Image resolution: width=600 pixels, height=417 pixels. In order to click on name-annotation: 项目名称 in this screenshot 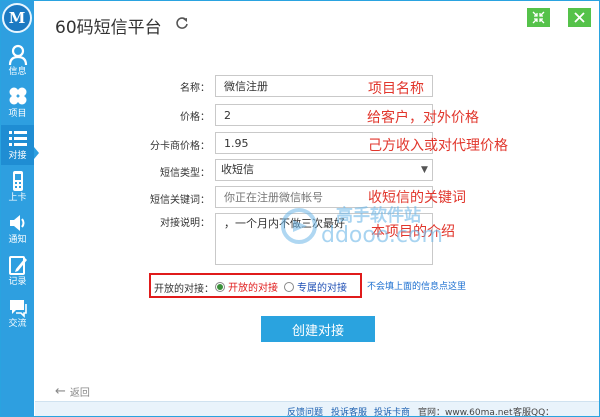, I will do `click(396, 89)`.